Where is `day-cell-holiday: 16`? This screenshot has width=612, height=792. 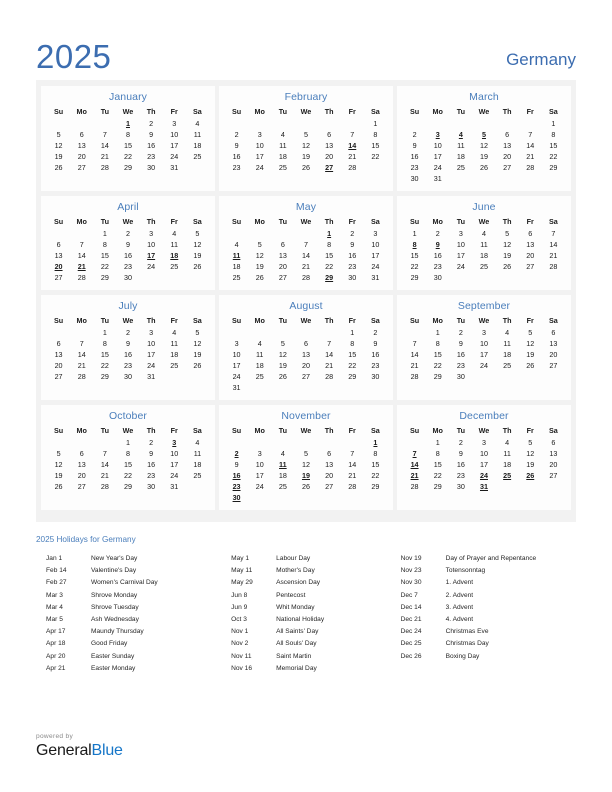
day-cell-holiday: 16 is located at coordinates (236, 475).